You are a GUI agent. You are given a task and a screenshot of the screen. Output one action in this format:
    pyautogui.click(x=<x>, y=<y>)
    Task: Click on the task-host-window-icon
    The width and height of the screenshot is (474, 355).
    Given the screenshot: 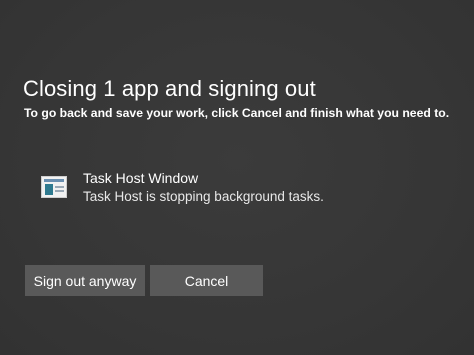 What is the action you would take?
    pyautogui.click(x=54, y=187)
    